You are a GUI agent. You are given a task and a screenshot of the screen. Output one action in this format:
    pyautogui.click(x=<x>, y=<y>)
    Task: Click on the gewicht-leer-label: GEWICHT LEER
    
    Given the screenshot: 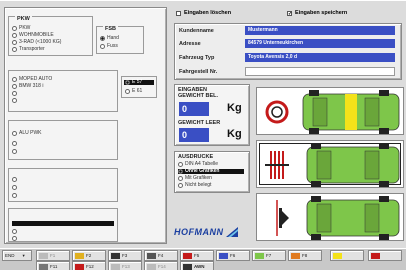 What is the action you would take?
    pyautogui.click(x=199, y=123)
    